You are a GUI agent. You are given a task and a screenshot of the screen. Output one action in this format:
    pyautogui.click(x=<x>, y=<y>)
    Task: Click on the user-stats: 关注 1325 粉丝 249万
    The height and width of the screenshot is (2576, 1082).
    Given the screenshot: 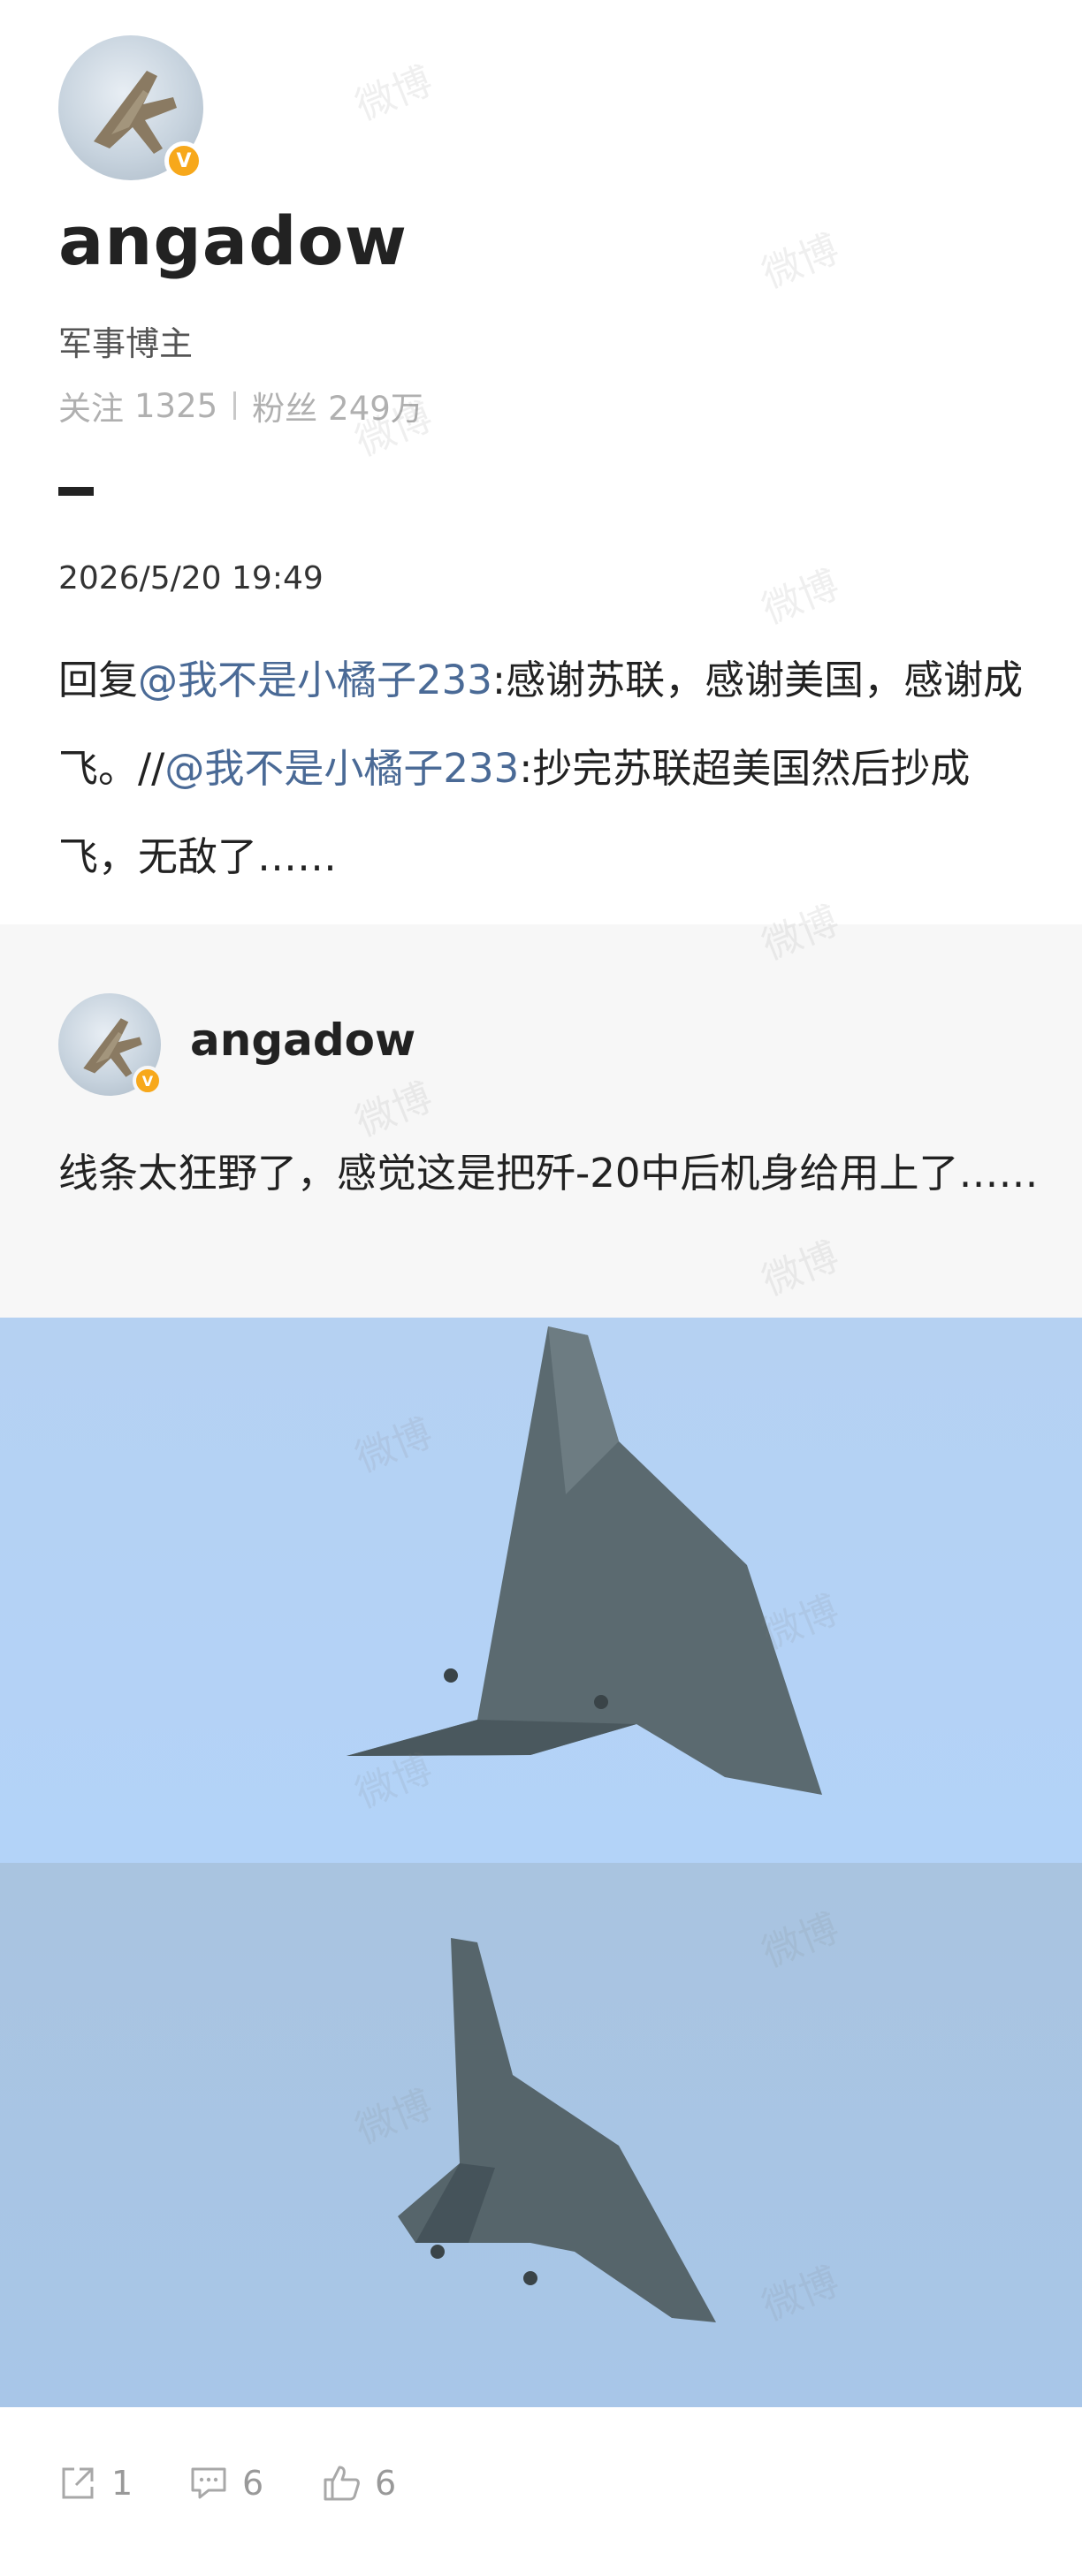 What is the action you would take?
    pyautogui.click(x=241, y=406)
    